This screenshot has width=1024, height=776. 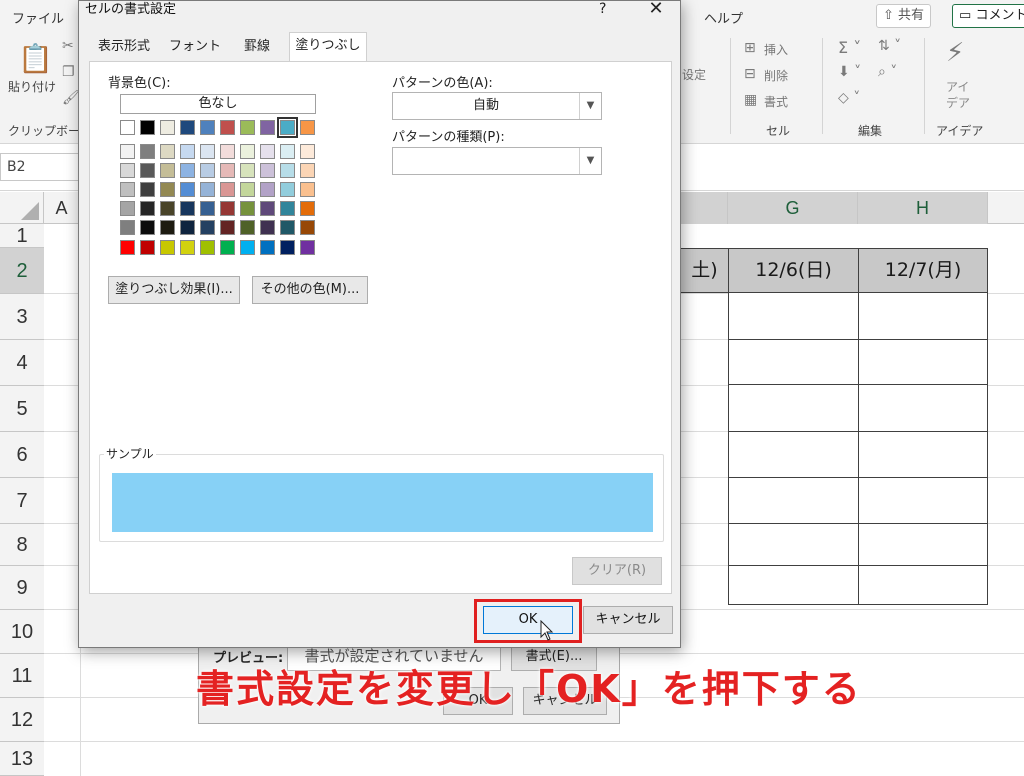 I want to click on insert-cells-label: 挿入, so click(x=776, y=49).